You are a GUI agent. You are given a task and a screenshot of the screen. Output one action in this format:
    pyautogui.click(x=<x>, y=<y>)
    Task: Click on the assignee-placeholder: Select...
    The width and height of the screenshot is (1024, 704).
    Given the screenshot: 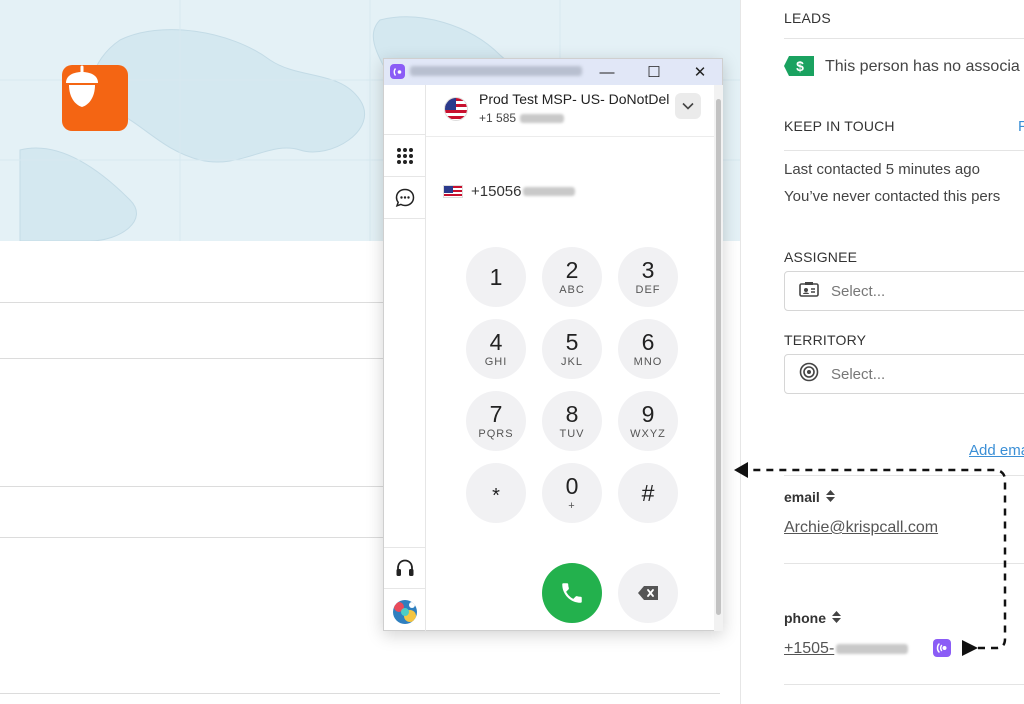 What is the action you would take?
    pyautogui.click(x=858, y=291)
    